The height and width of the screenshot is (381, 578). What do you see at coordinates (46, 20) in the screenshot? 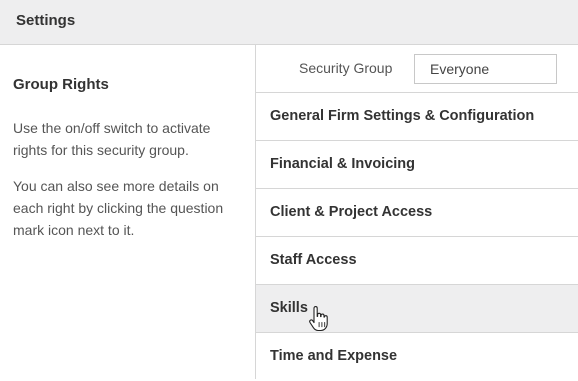
I see `page-title: Settings` at bounding box center [46, 20].